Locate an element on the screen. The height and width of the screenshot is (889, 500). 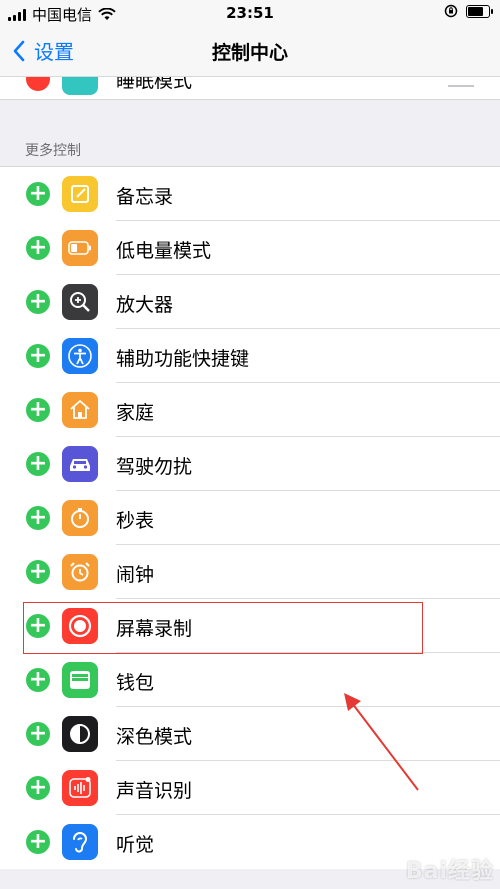
page-title: 控制中心 is located at coordinates (249, 53).